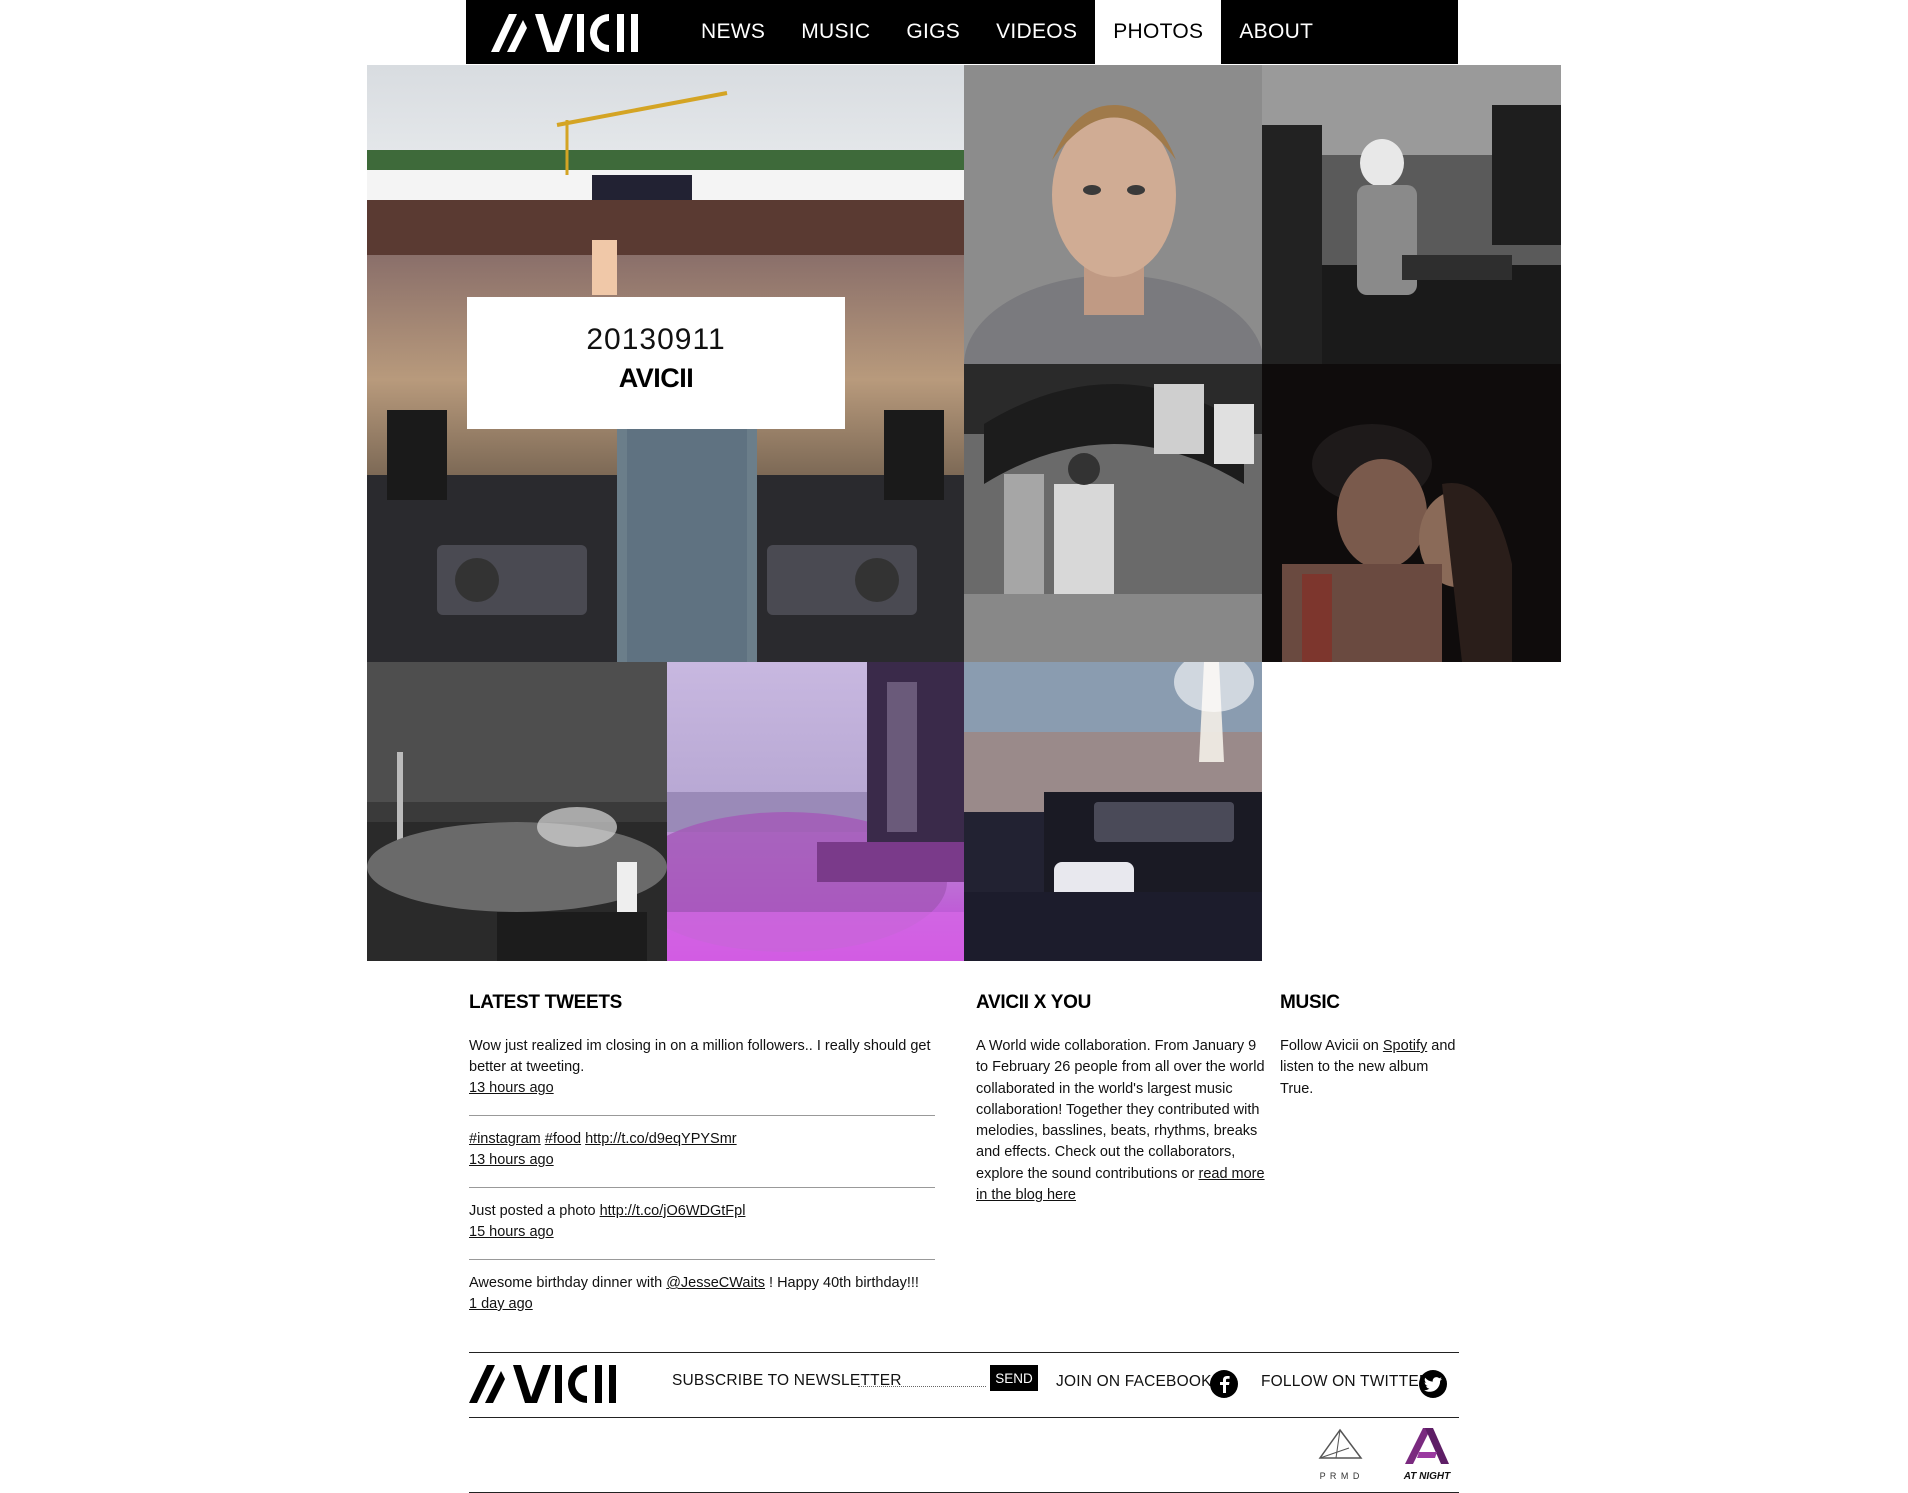  What do you see at coordinates (1034, 1002) in the screenshot?
I see `avicii-x-you-heading: AVICII X YOU` at bounding box center [1034, 1002].